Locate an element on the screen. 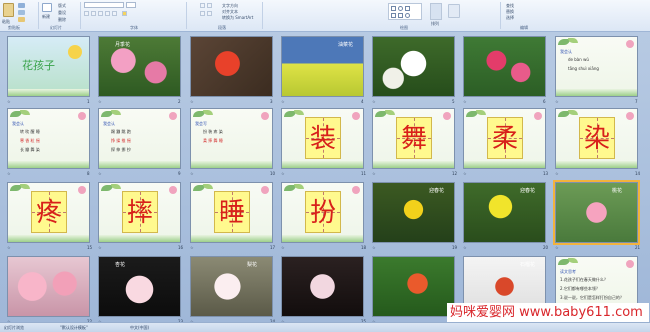 The image size is (650, 332). status-language: 中文(中国) is located at coordinates (140, 327).